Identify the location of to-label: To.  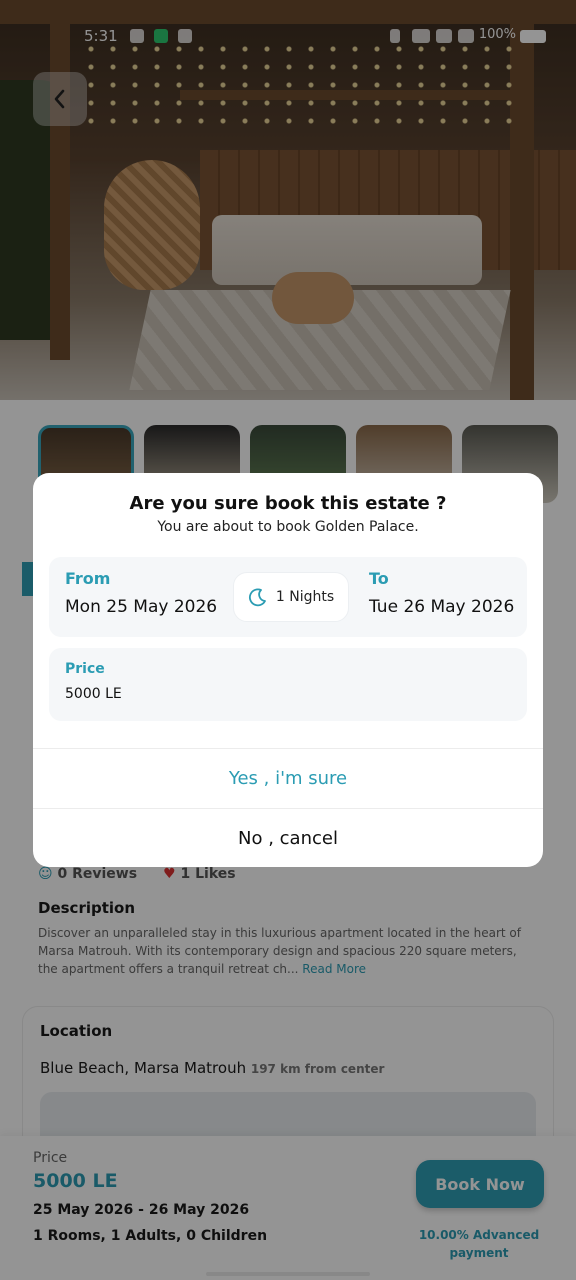
(379, 578).